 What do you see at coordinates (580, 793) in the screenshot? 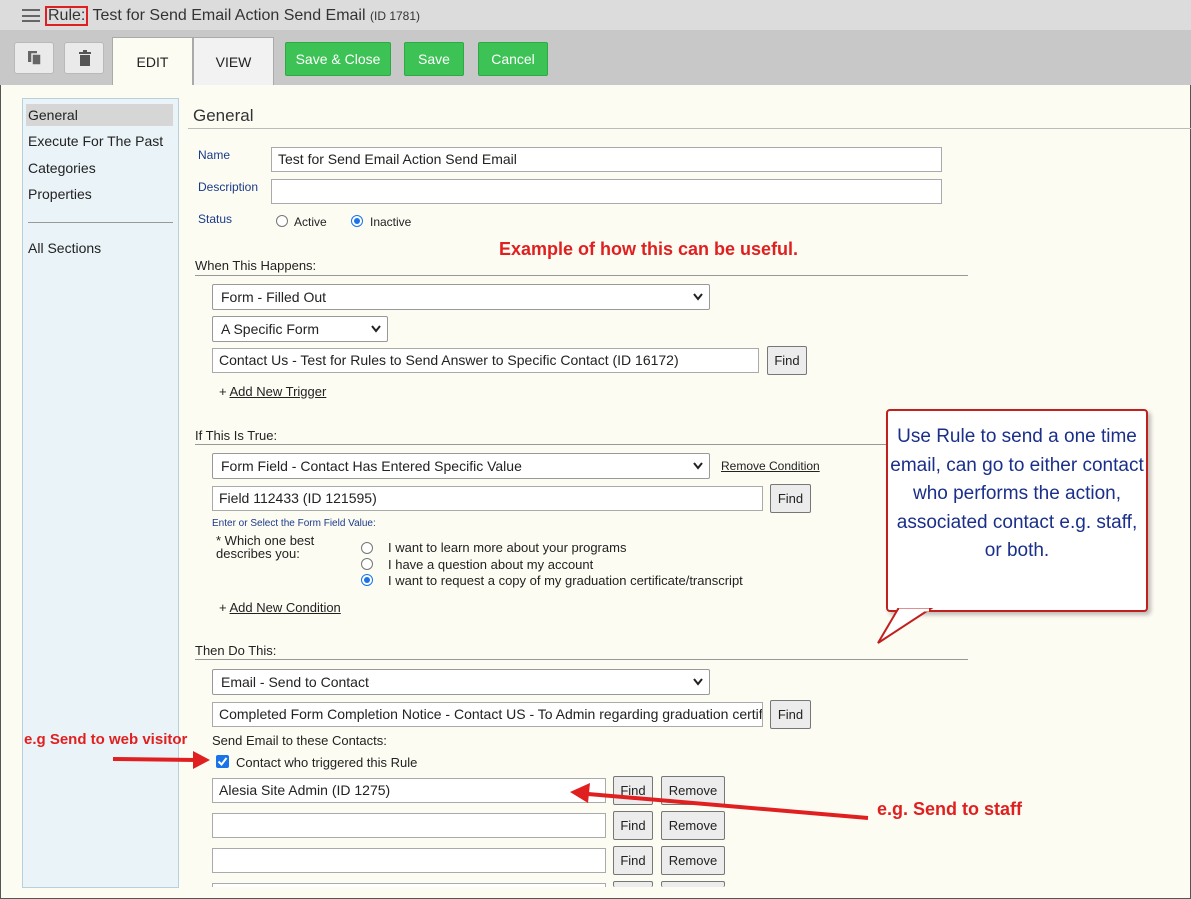
I see `arrow-staff-head` at bounding box center [580, 793].